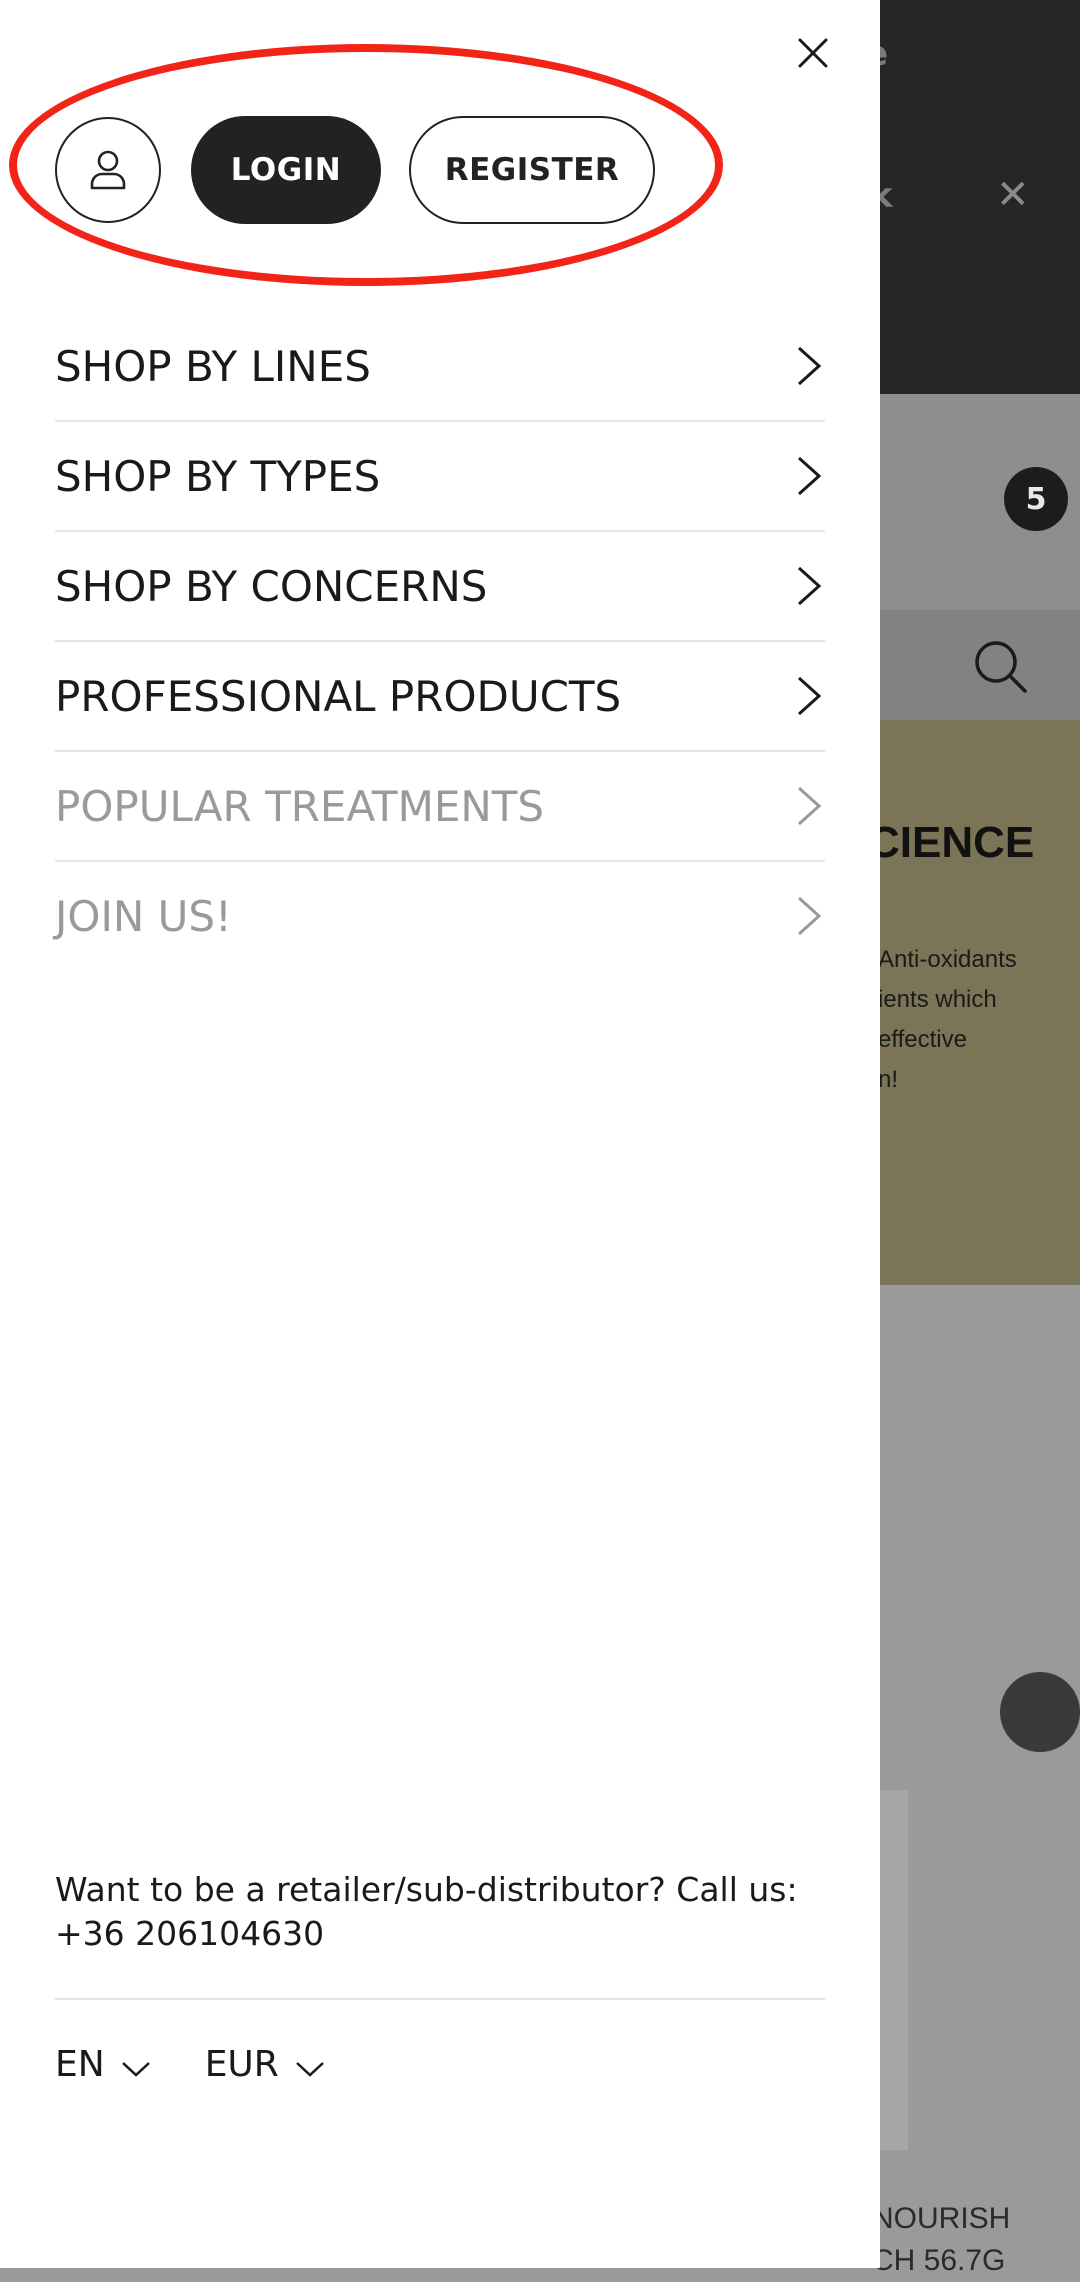 The width and height of the screenshot is (1080, 2282). Describe the element at coordinates (300, 806) in the screenshot. I see `menu-item-label: POPULAR TREATMENTS` at that location.